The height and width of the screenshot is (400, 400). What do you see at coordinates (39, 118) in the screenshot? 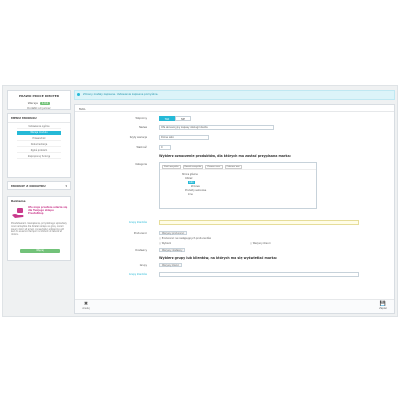
I see `menu-title: MENU MODUŁU` at bounding box center [39, 118].